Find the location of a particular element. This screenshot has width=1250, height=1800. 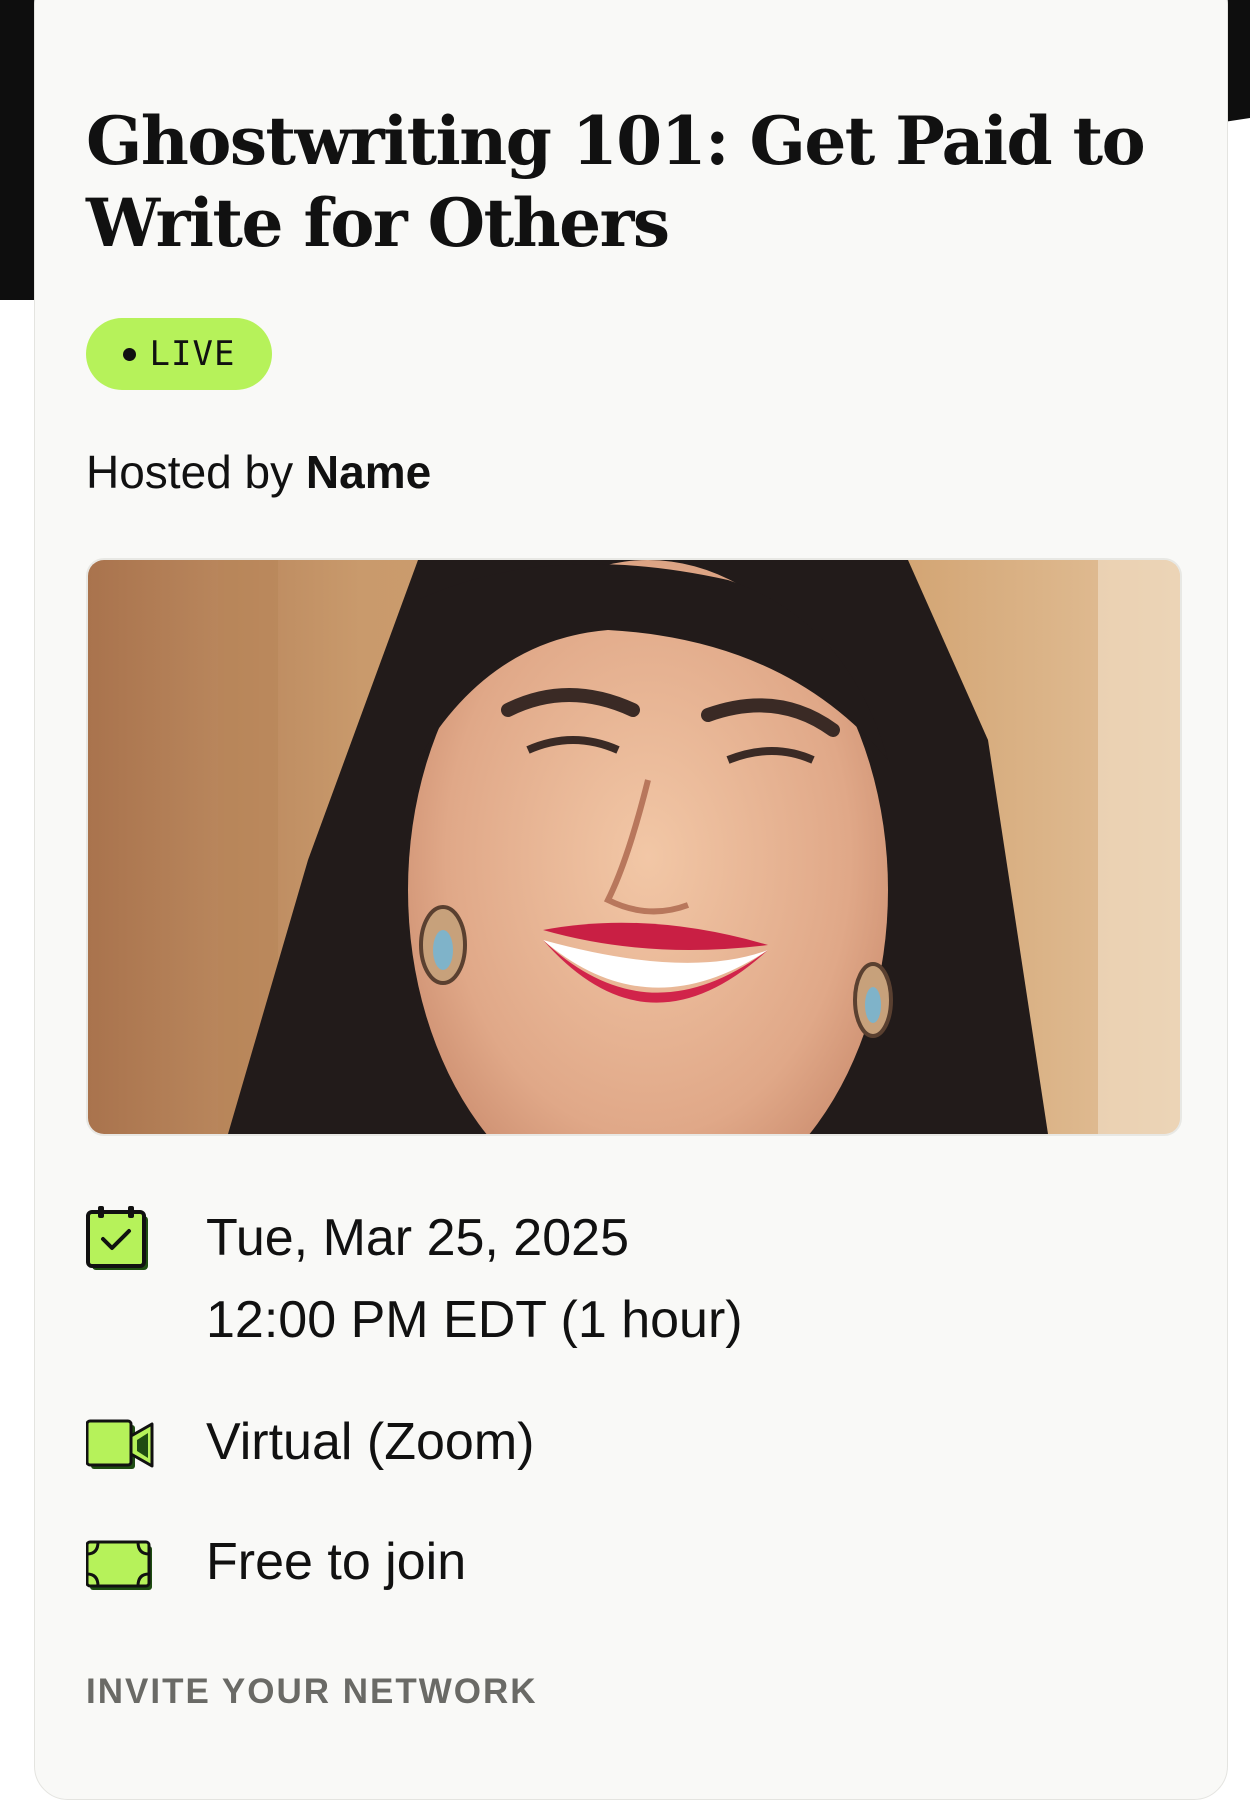

live-status-badge: LIVE is located at coordinates (179, 354).